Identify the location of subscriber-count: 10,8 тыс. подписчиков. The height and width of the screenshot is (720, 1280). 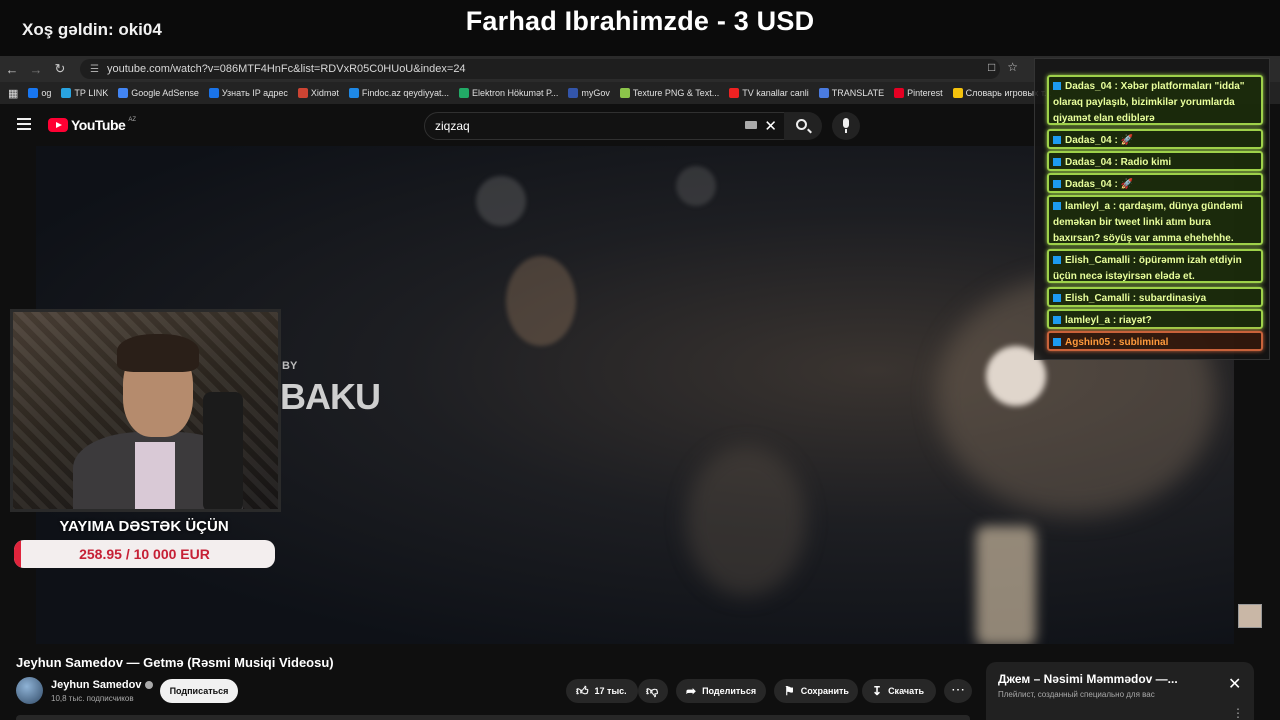
(92, 698).